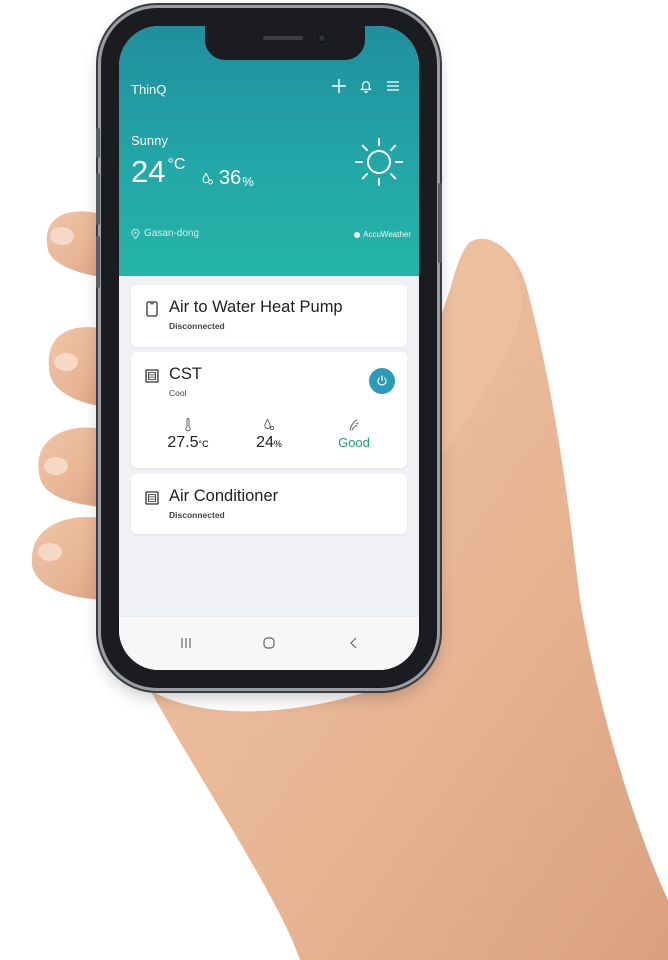  What do you see at coordinates (354, 425) in the screenshot?
I see `air-quality-icon` at bounding box center [354, 425].